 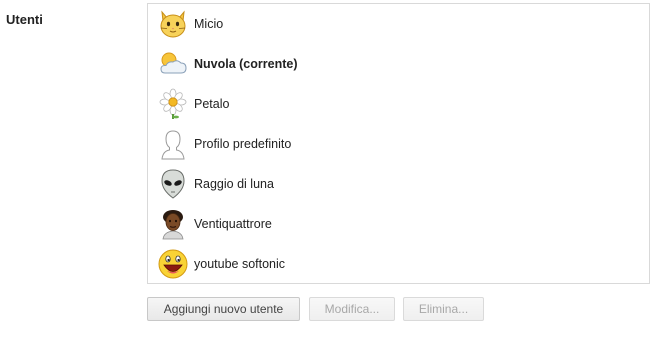 What do you see at coordinates (233, 224) in the screenshot?
I see `user-name: Ventiquattrore` at bounding box center [233, 224].